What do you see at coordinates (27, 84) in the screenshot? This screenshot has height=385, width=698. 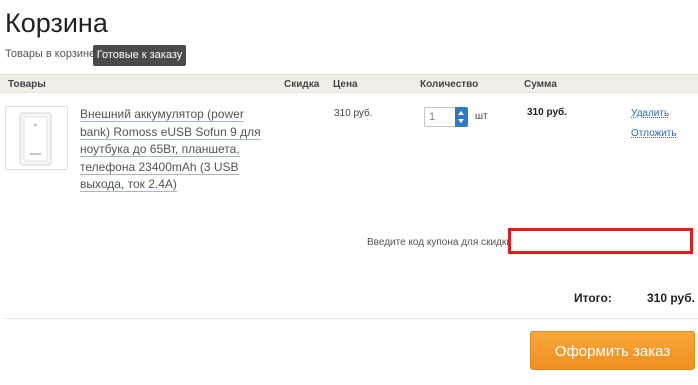 I see `header-products: Товары` at bounding box center [27, 84].